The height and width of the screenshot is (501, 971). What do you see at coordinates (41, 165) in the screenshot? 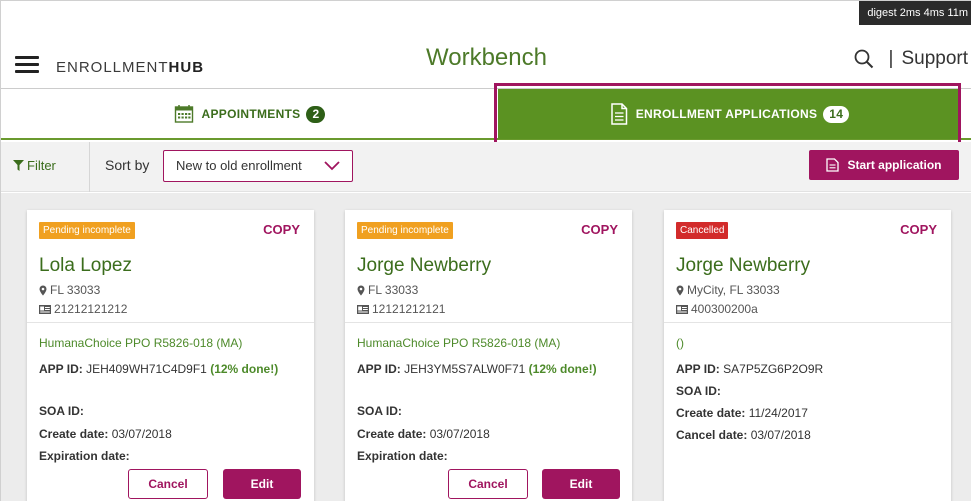
I see `filter-label: Filter` at bounding box center [41, 165].